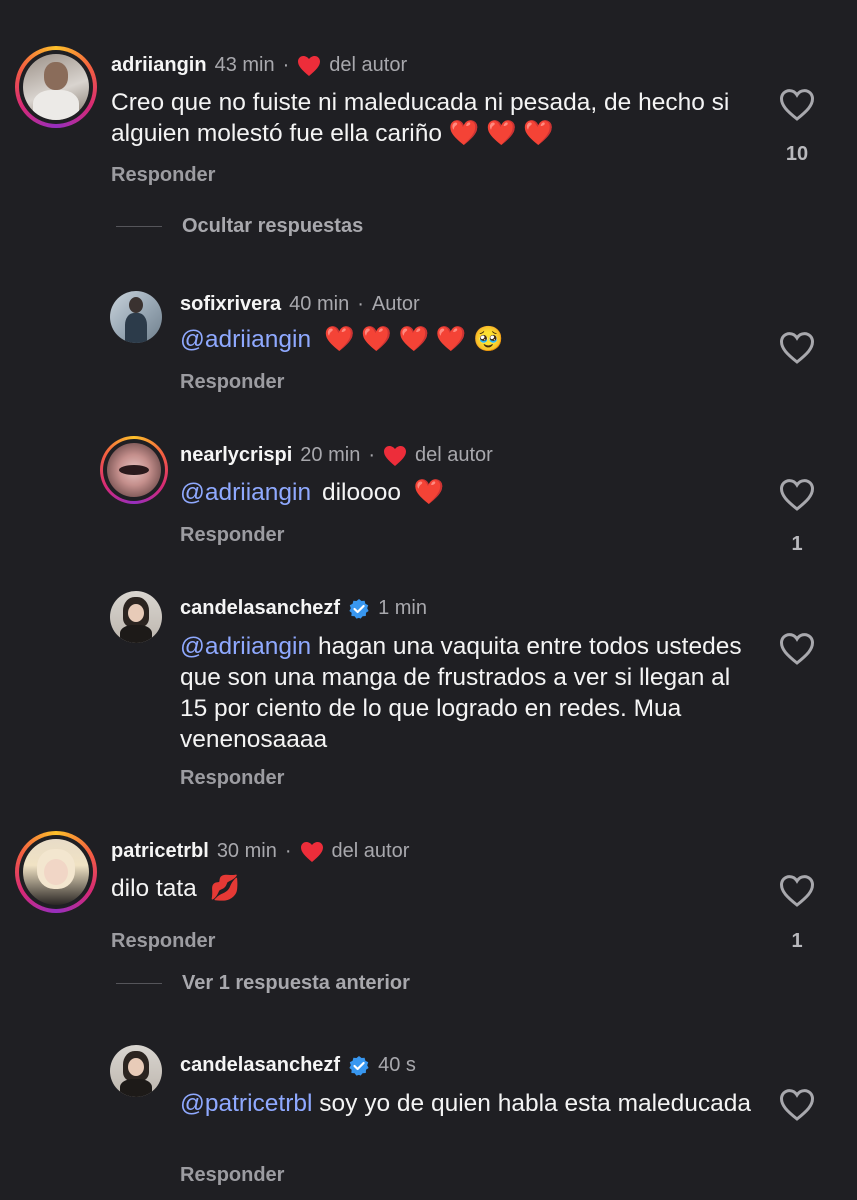 This screenshot has width=857, height=1200. What do you see at coordinates (160, 851) in the screenshot?
I see `username: patricetrbl` at bounding box center [160, 851].